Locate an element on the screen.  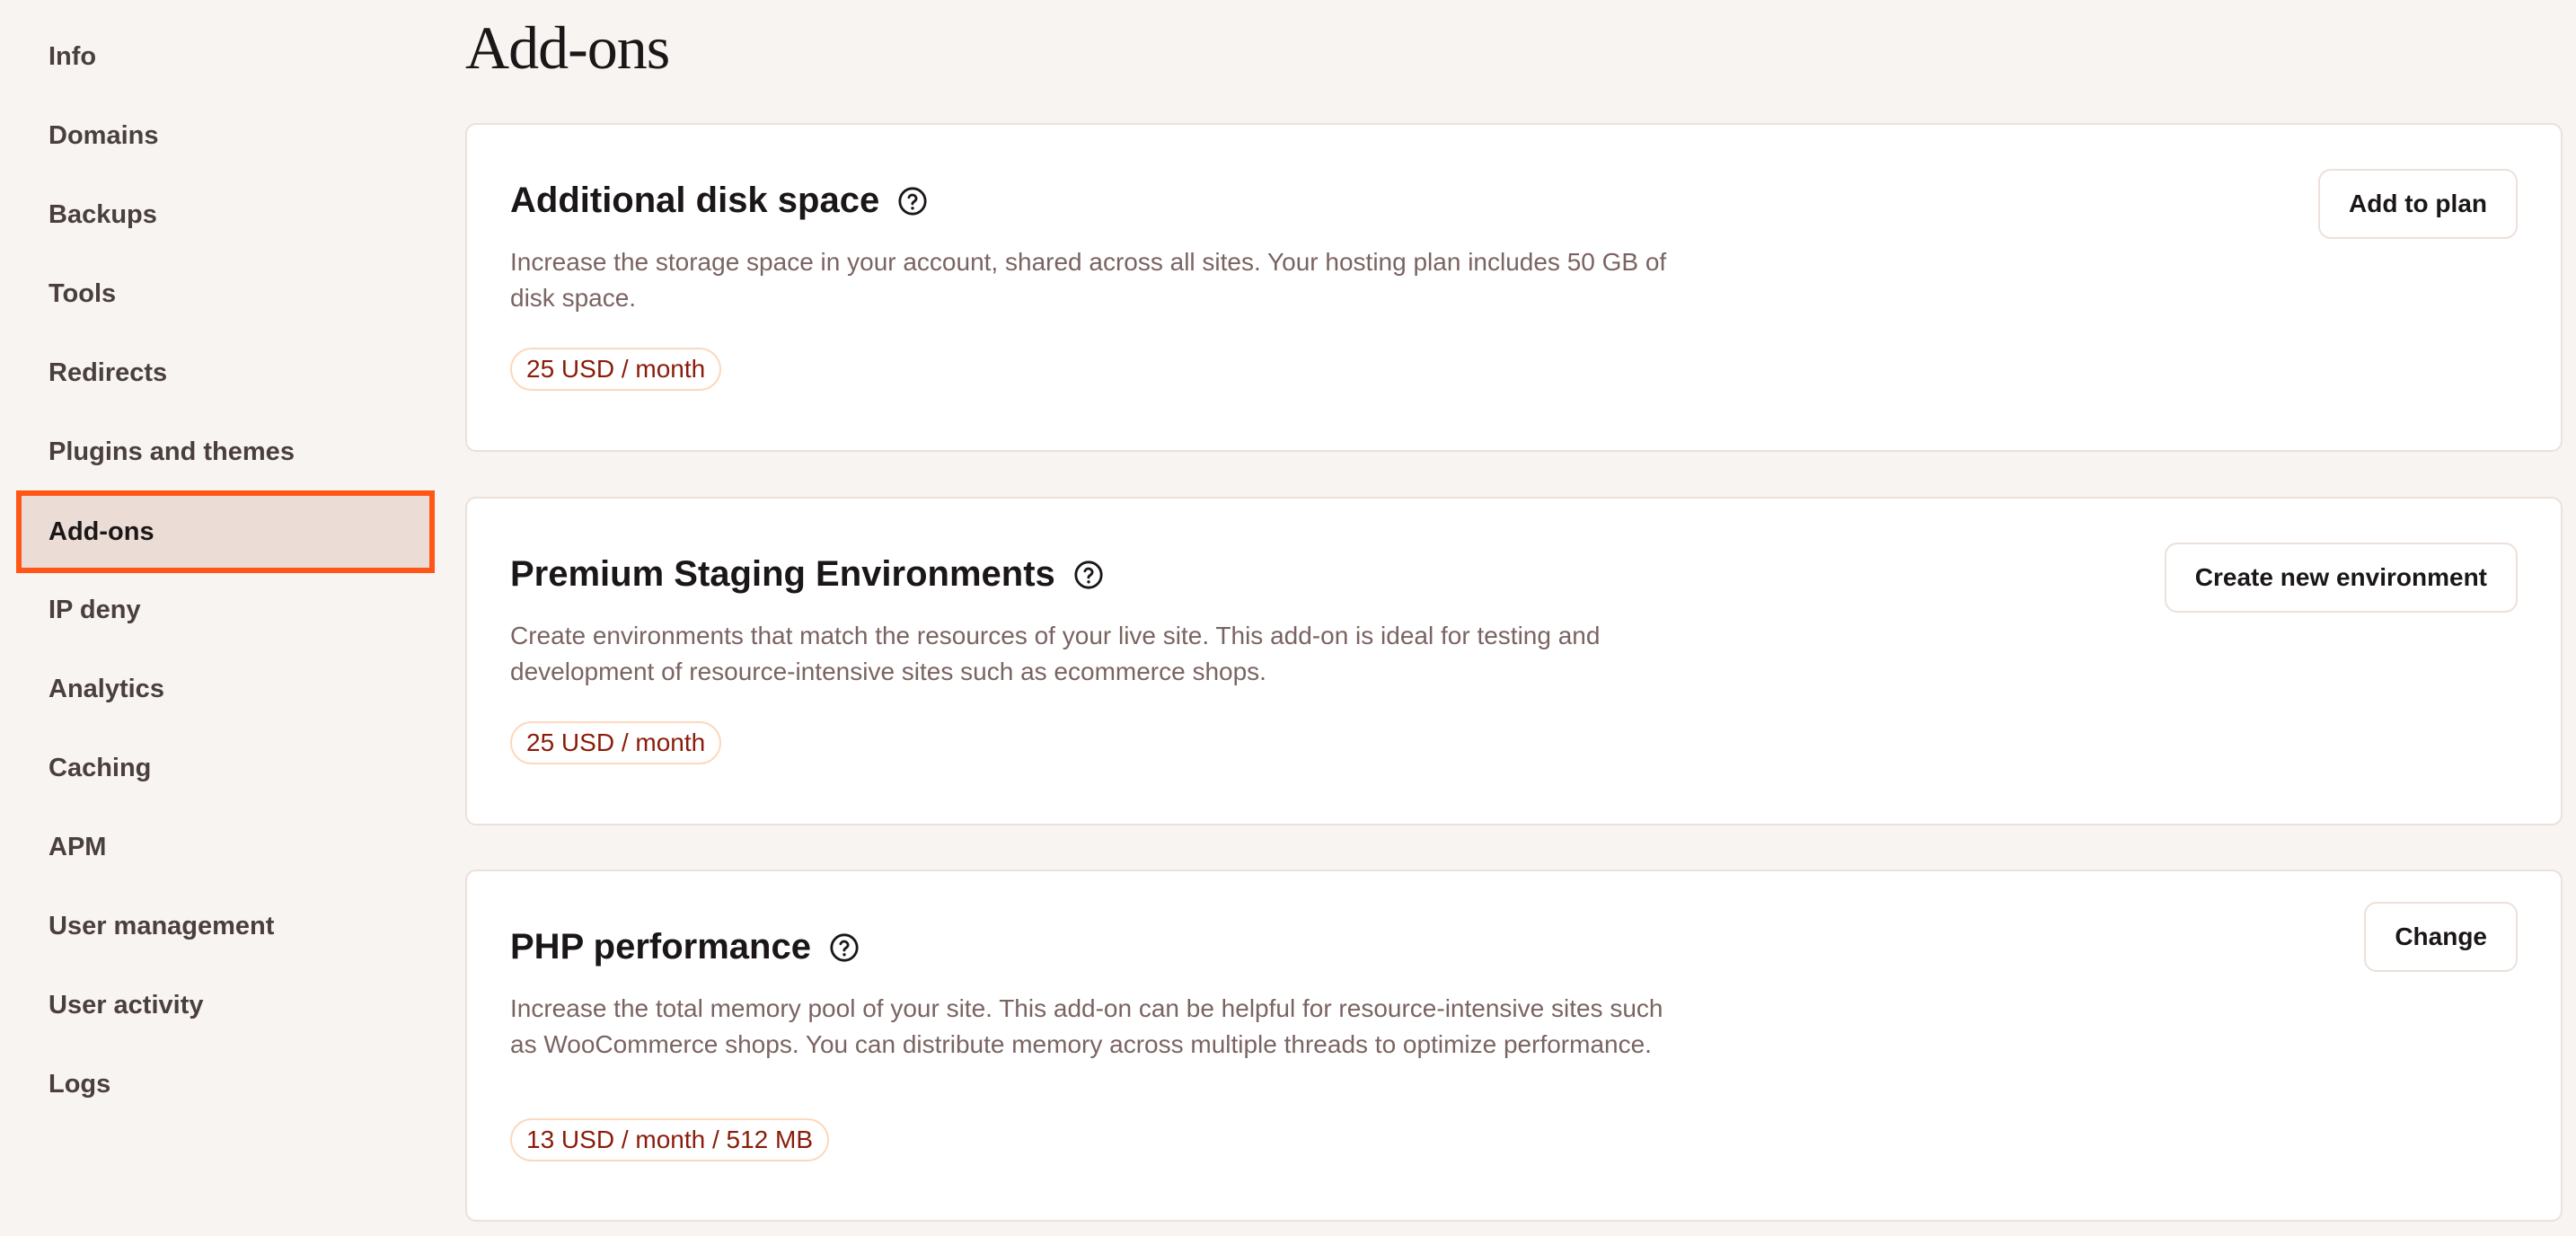
sidebar-item-label: Plugins and themes is located at coordinates (172, 452).